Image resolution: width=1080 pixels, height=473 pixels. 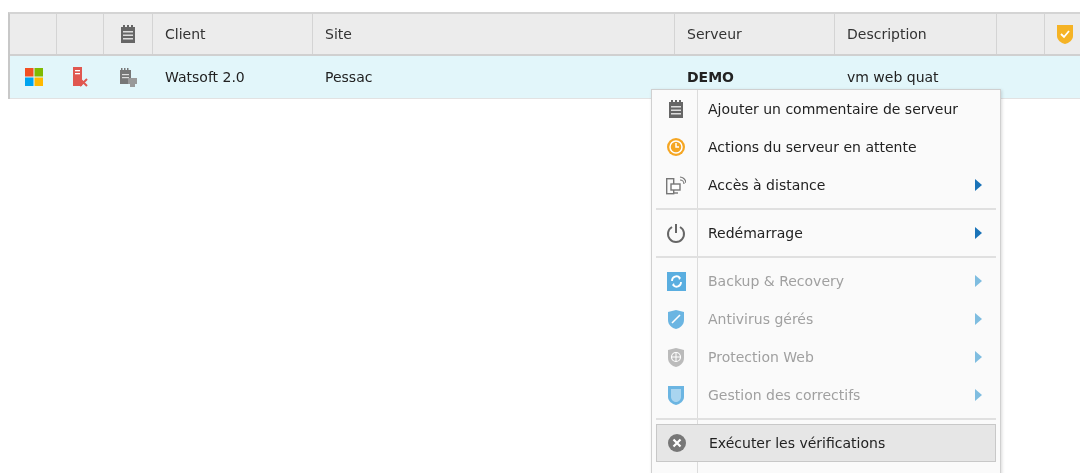 I want to click on menu-item: Actions du serveur en attente, so click(x=826, y=147).